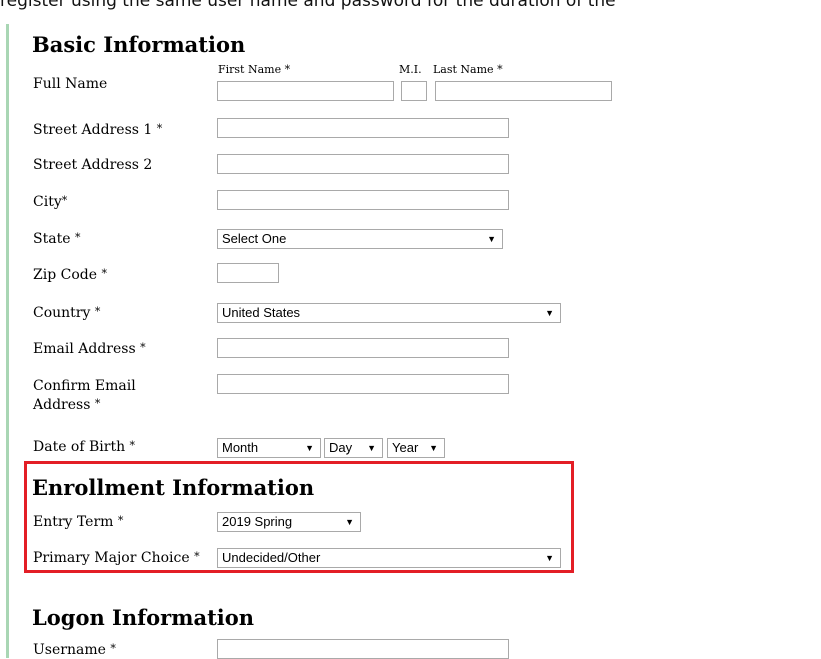 This screenshot has width=821, height=659. What do you see at coordinates (360, 239) in the screenshot?
I see `state-select: Select One ▼` at bounding box center [360, 239].